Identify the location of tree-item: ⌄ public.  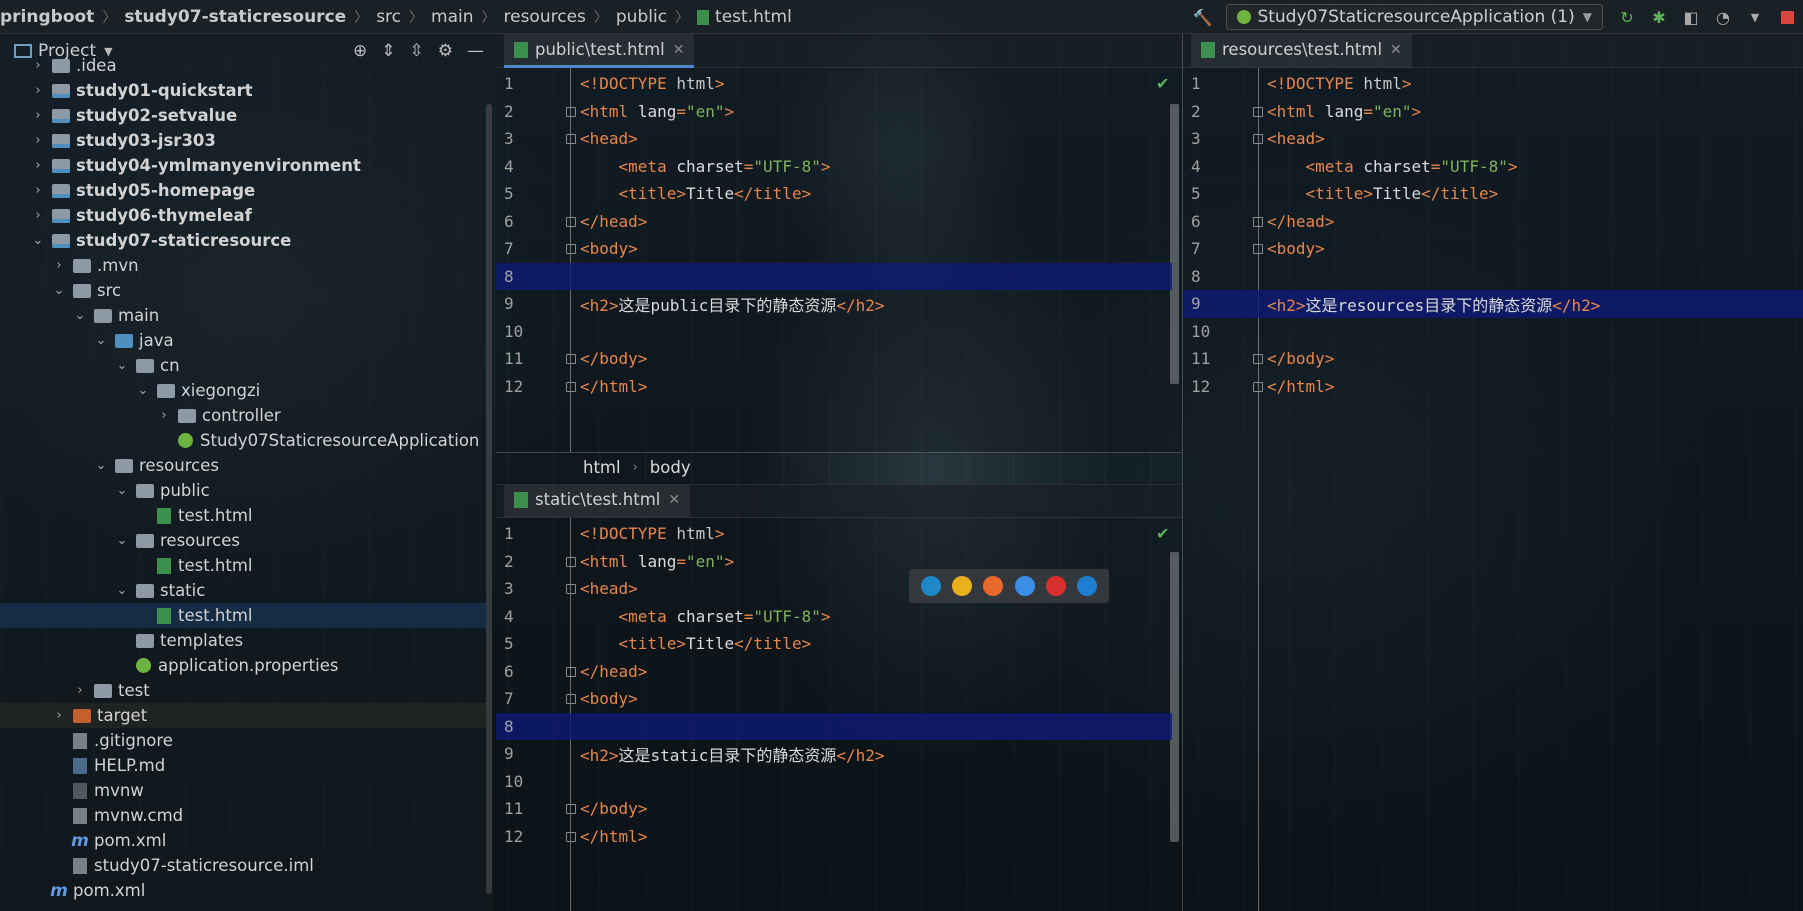
(243, 490).